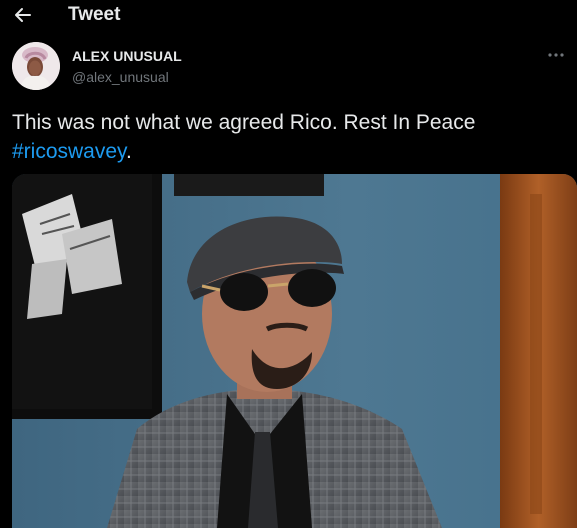 This screenshot has height=528, width=577. I want to click on tweet-author: ALEX UNUSUAL @alex_unusual, so click(289, 68).